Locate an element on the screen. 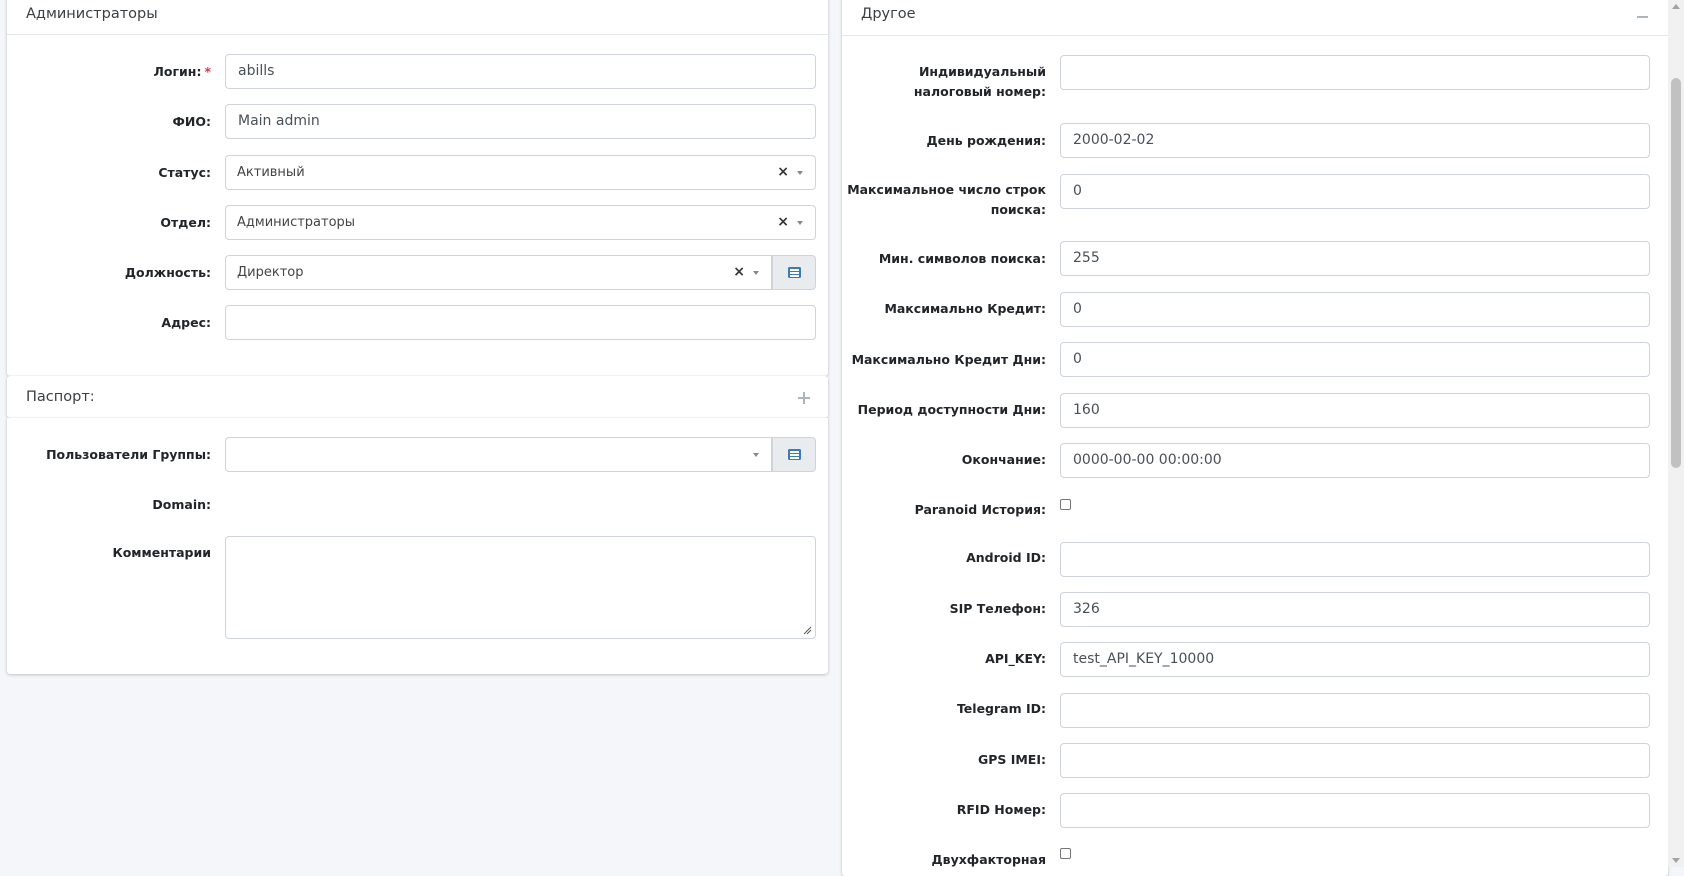 The width and height of the screenshot is (1684, 876). telegram-id-input is located at coordinates (1355, 710).